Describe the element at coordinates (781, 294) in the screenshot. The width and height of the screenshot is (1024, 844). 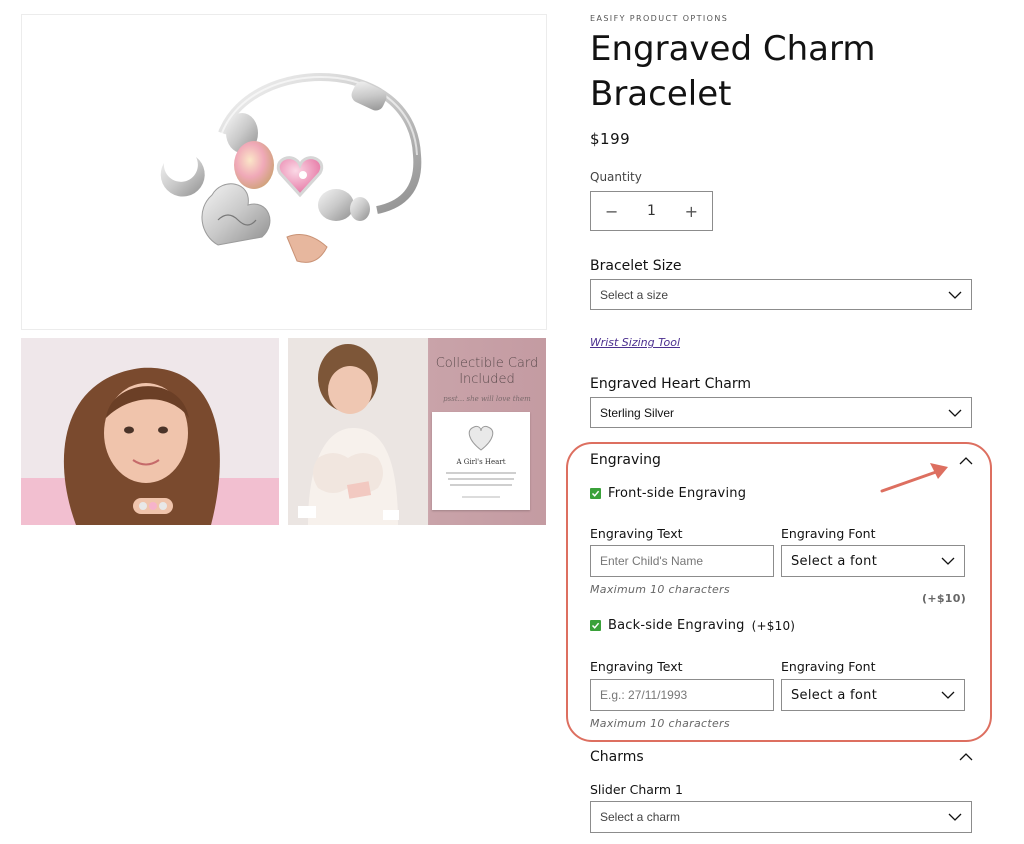
I see `bracelet-size-select: Select a size` at that location.